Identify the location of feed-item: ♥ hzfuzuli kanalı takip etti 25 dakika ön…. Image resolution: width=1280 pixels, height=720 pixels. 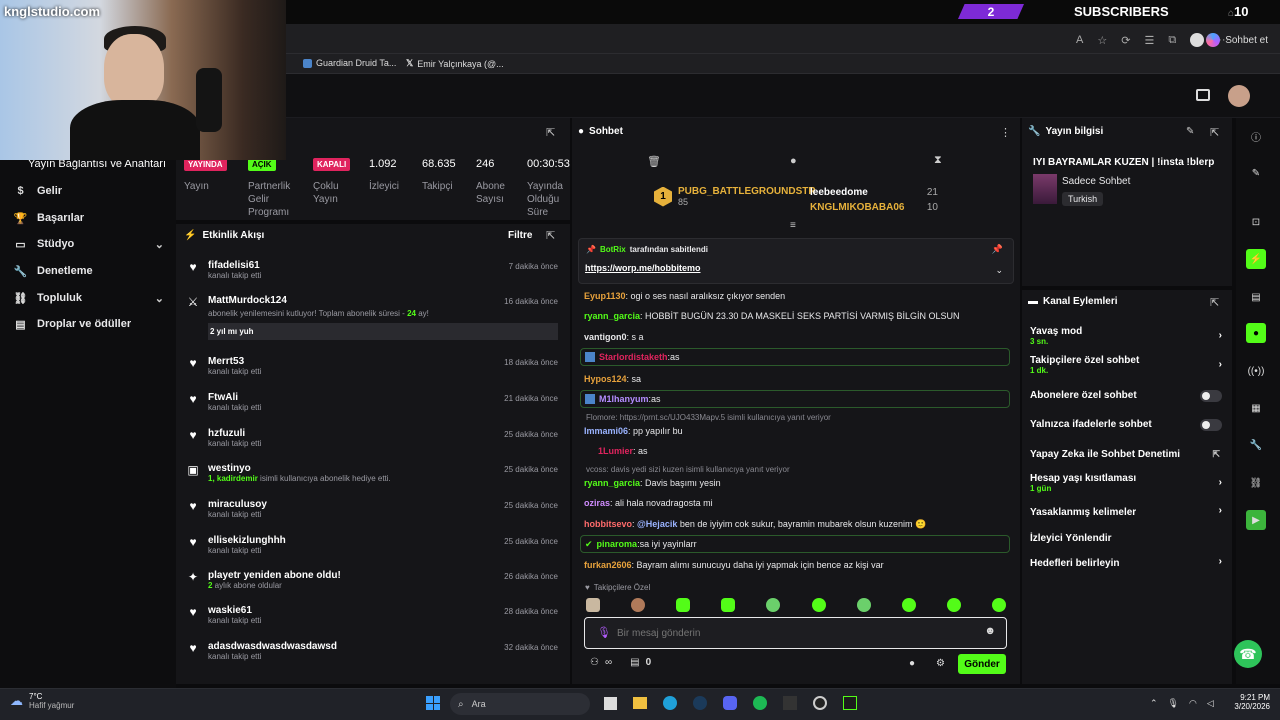
(372, 441).